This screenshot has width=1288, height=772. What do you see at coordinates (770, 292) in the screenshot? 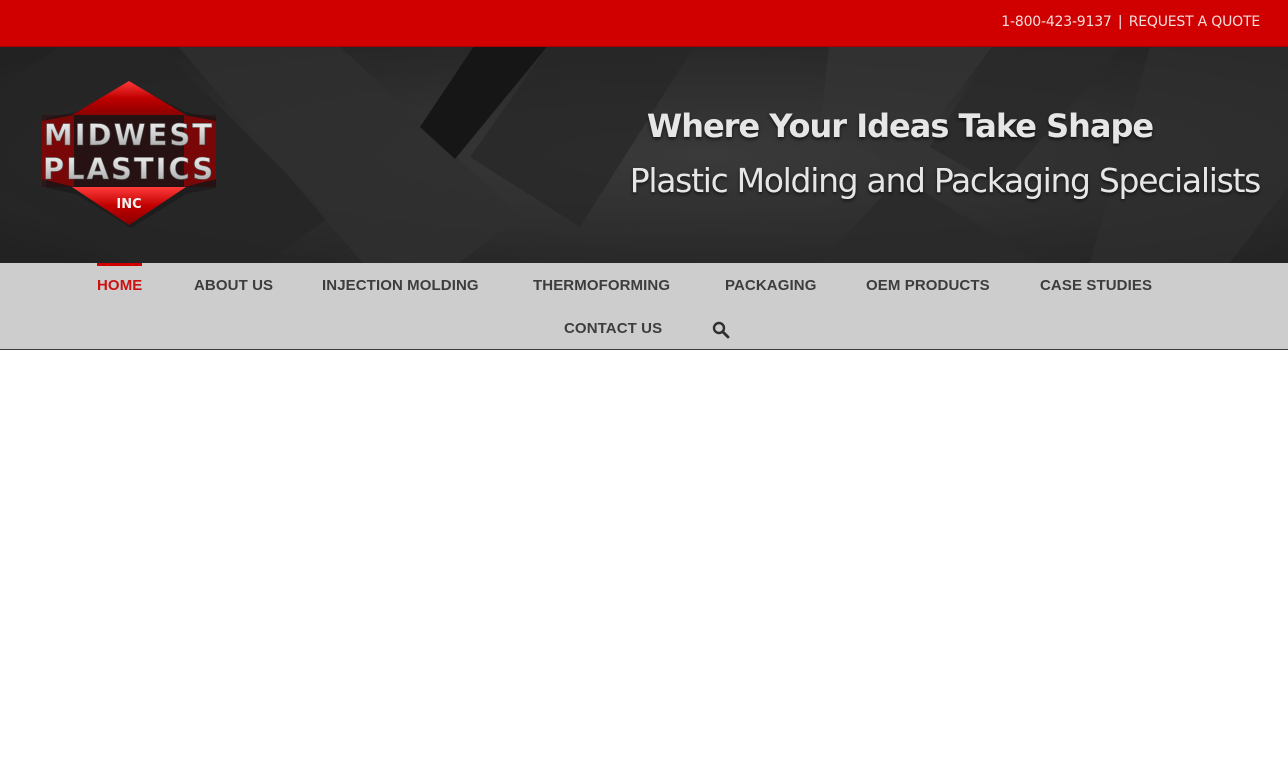
I see `nav-item-packaging: PACKAGING` at bounding box center [770, 292].